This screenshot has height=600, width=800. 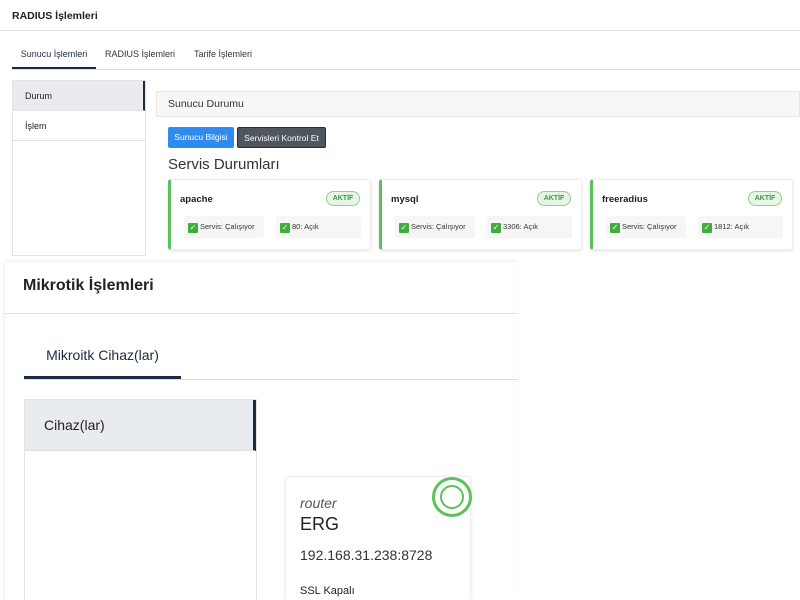 What do you see at coordinates (732, 226) in the screenshot?
I see `port-open-label: 1812: Açık` at bounding box center [732, 226].